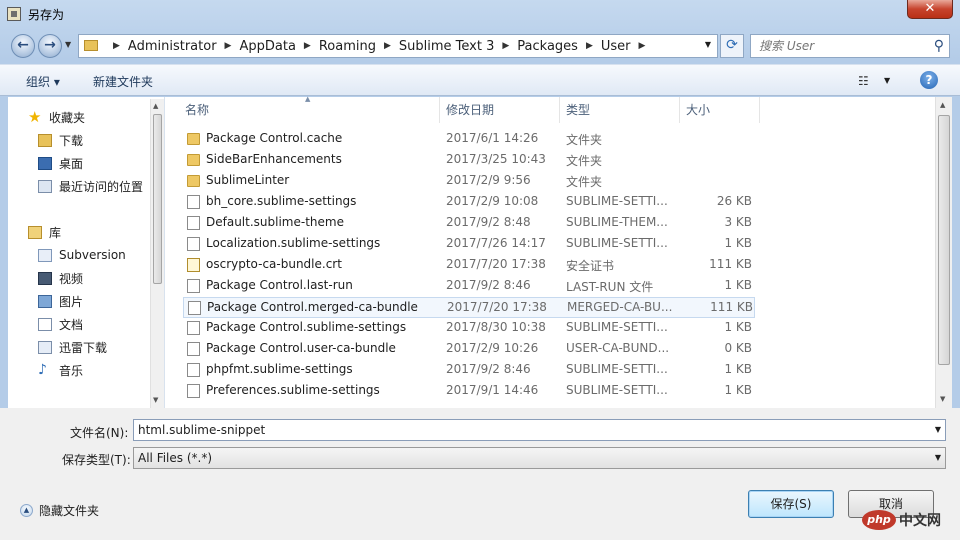 The height and width of the screenshot is (540, 960). What do you see at coordinates (492, 138) in the screenshot?
I see `file-date: 2017/6/1 14:26` at bounding box center [492, 138].